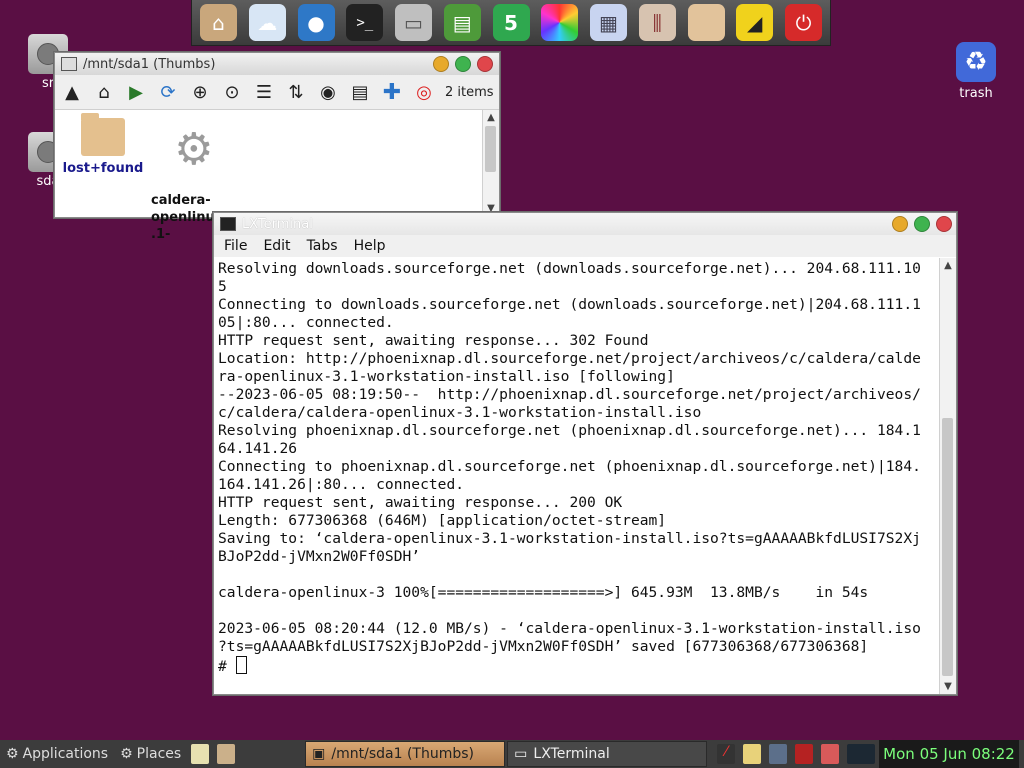  Describe the element at coordinates (392, 92) in the screenshot. I see `new-icon: ✚` at that location.